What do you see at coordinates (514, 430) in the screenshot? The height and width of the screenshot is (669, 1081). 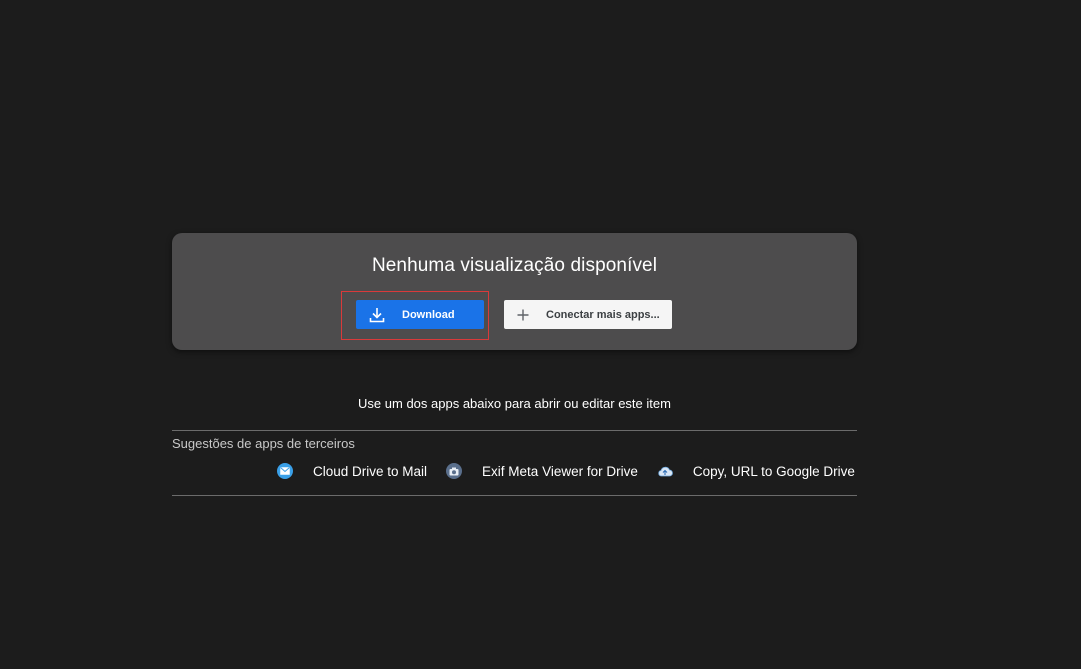 I see `section-divider-top` at bounding box center [514, 430].